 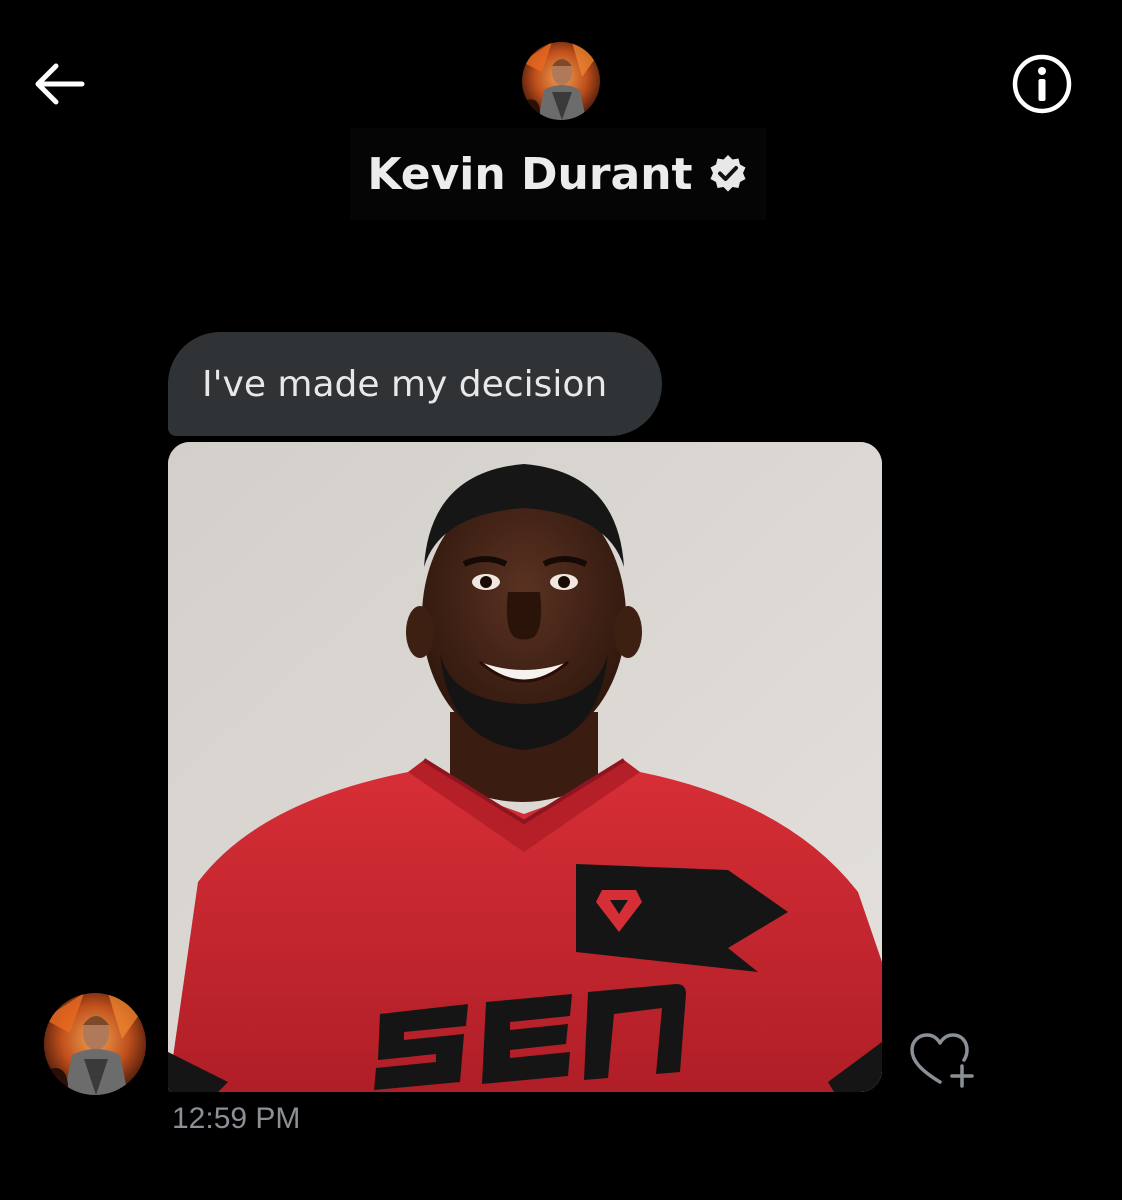 I want to click on add-reaction-button, so click(x=942, y=1060).